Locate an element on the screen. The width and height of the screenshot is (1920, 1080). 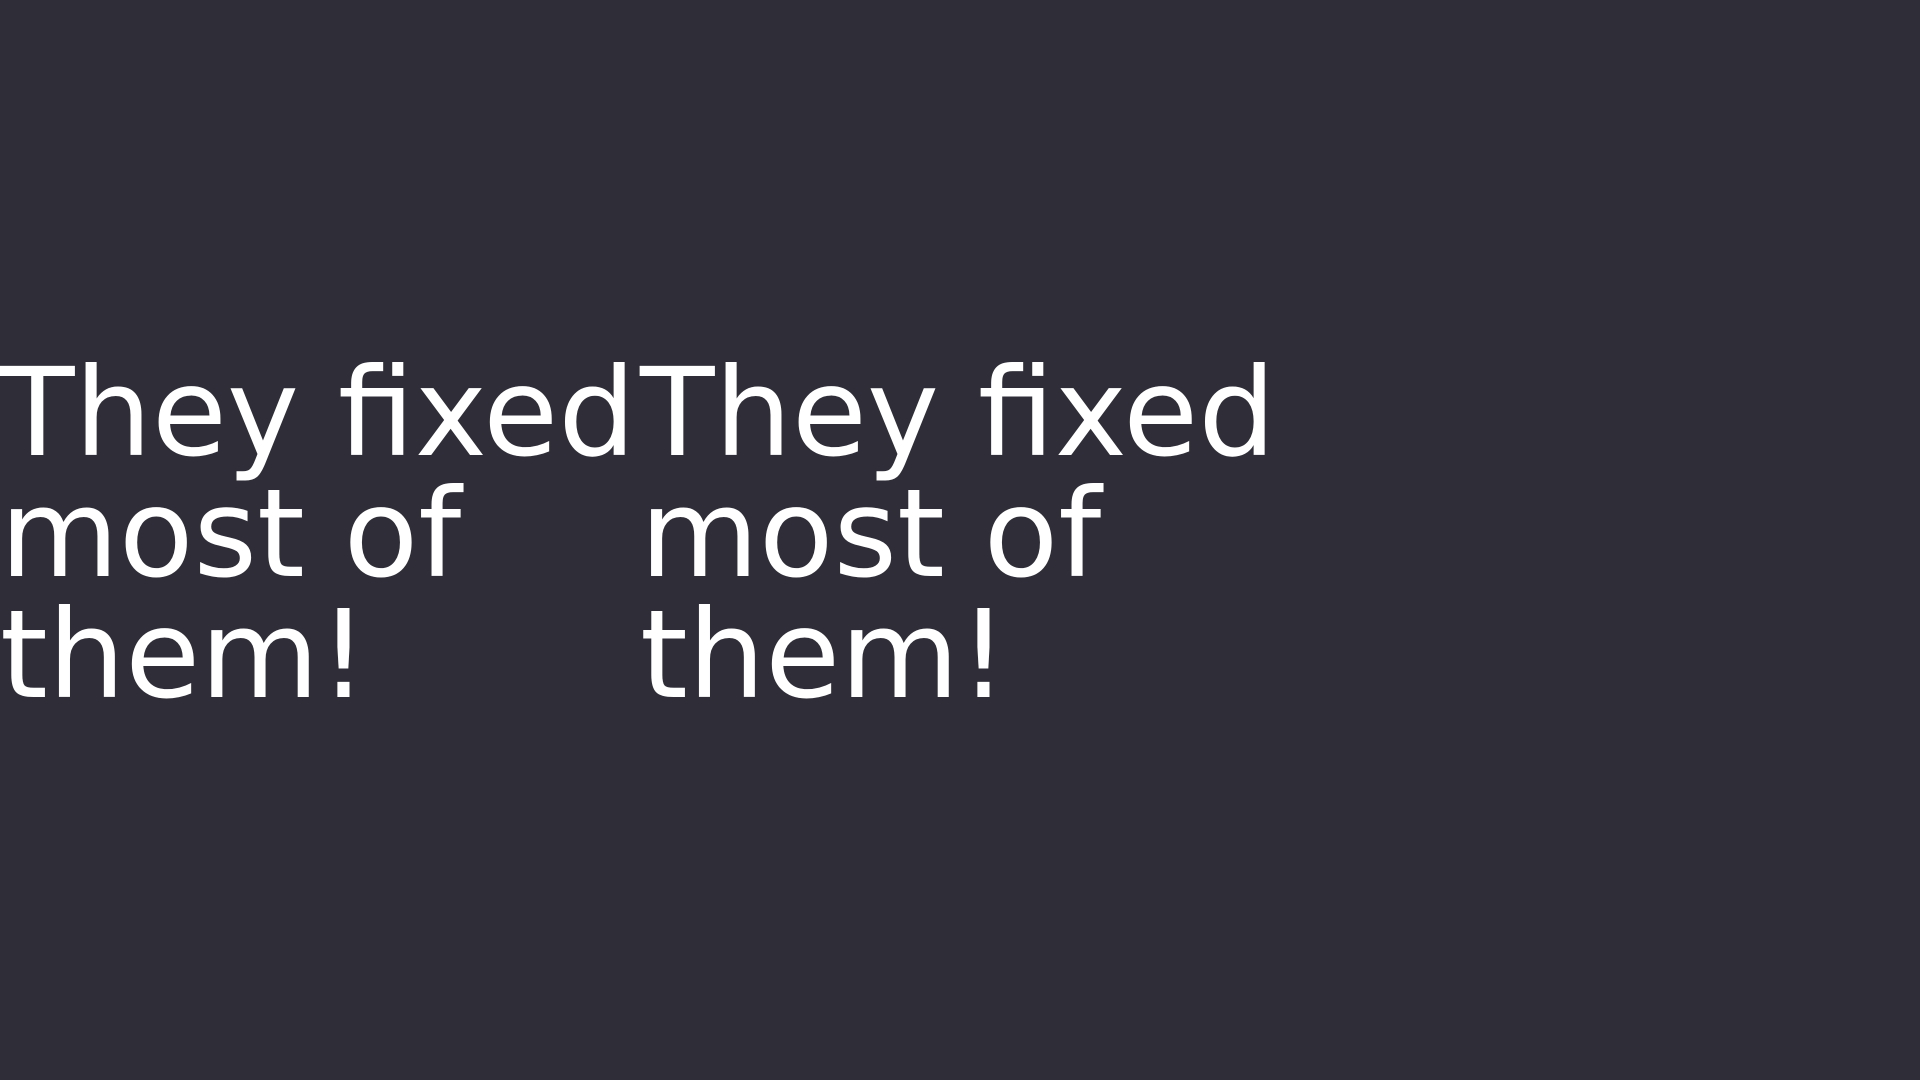
caption-text-left: They fixed most of them! is located at coordinates (318, 534).